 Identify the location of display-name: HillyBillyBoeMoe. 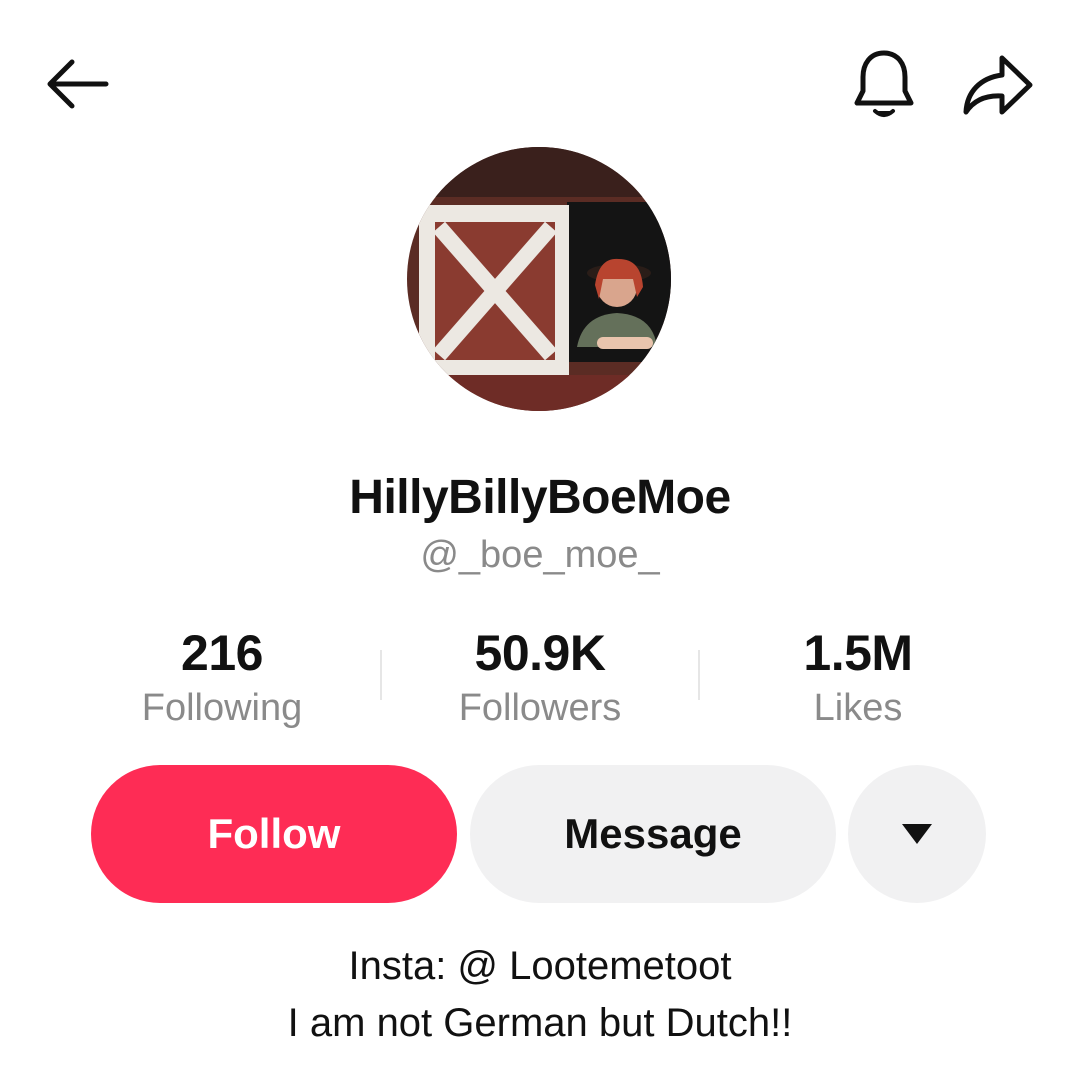
(540, 497).